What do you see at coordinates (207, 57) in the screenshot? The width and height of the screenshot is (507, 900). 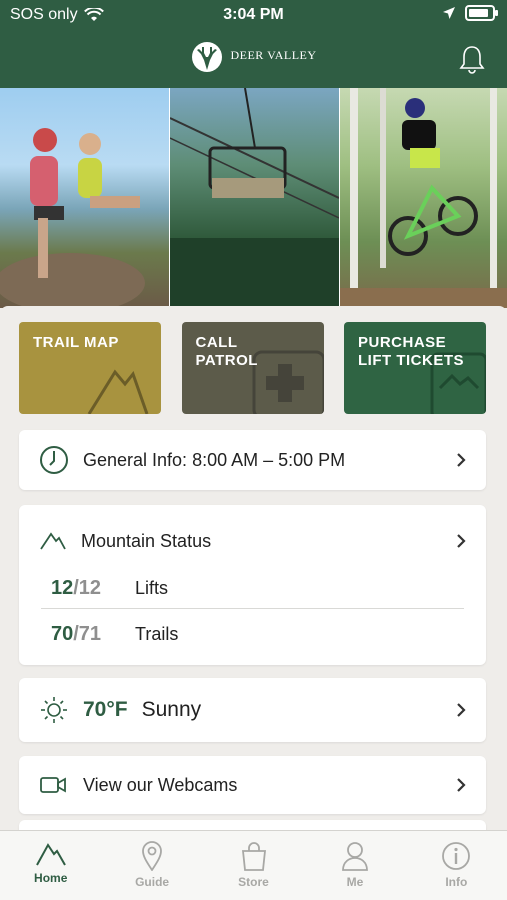 I see `deer-logo-icon` at bounding box center [207, 57].